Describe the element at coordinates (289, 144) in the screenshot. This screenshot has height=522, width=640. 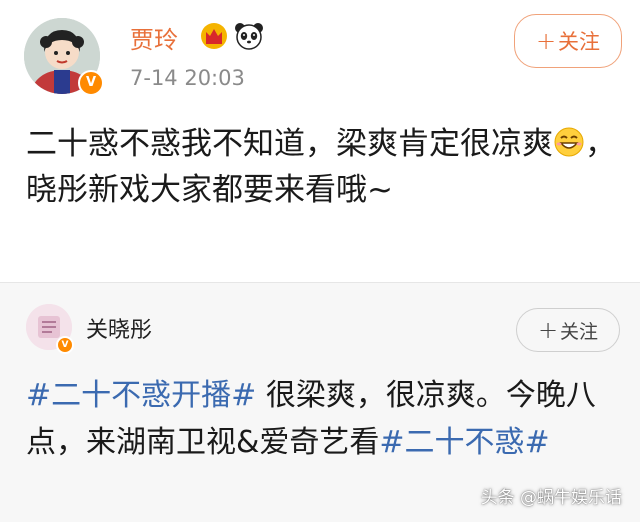
I see `post-text-part1: 二十惑不惑我不知道，梁爽肯定很凉爽` at that location.